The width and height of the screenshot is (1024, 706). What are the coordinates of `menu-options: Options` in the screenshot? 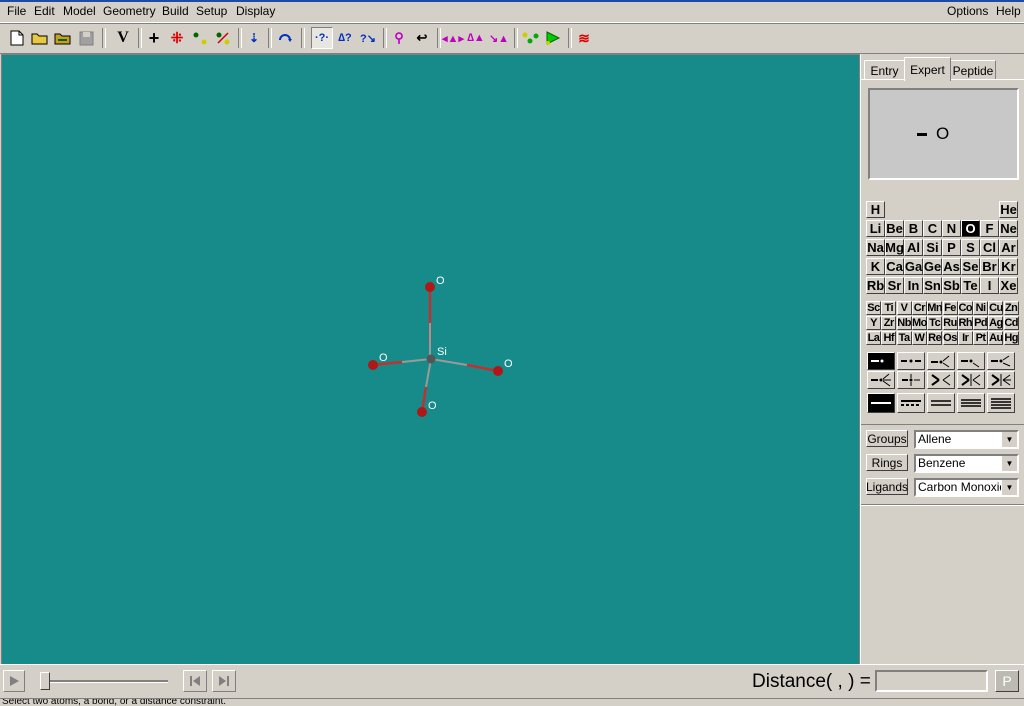 It's located at (967, 11).